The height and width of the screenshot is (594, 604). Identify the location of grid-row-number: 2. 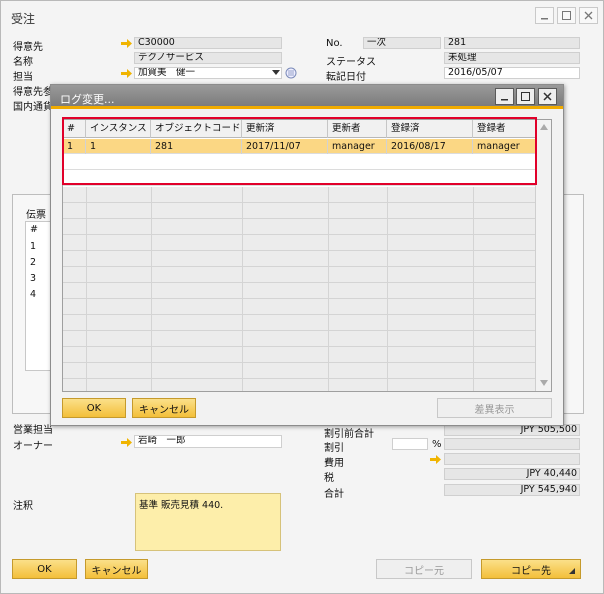
(33, 262).